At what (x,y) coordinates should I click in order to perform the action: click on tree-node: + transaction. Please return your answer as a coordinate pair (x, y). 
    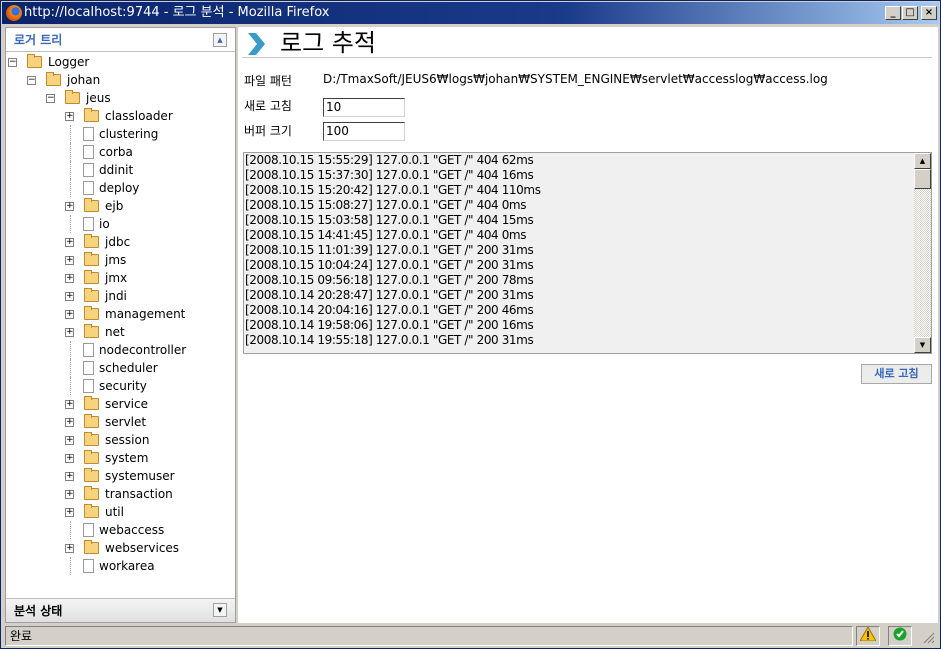
    Looking at the image, I should click on (120, 494).